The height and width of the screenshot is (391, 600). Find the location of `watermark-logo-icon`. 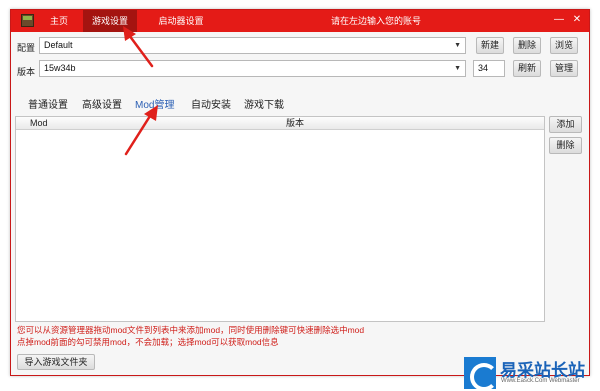

watermark-logo-icon is located at coordinates (481, 374).